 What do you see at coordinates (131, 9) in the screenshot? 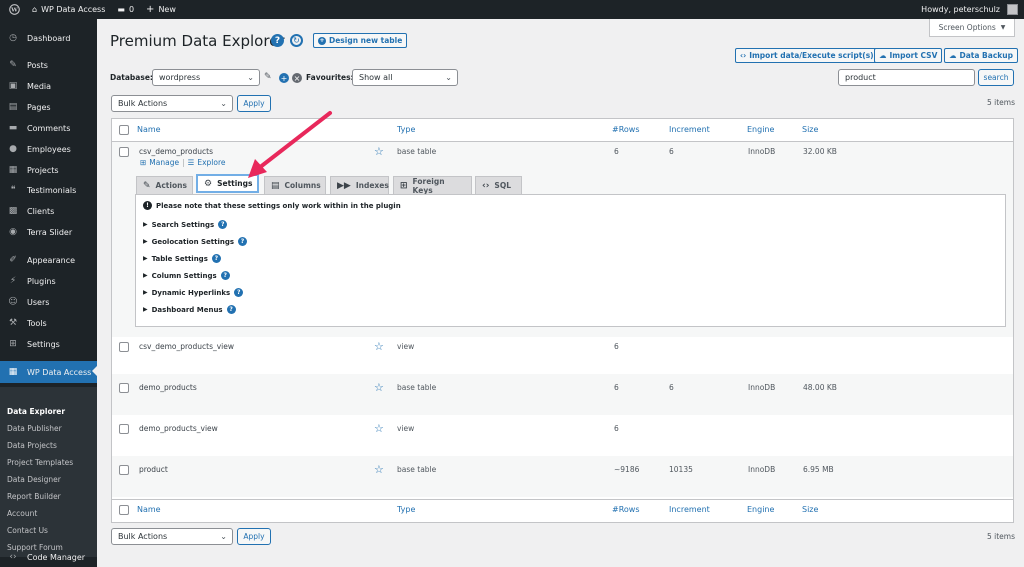
I see `comments-count: 0` at bounding box center [131, 9].